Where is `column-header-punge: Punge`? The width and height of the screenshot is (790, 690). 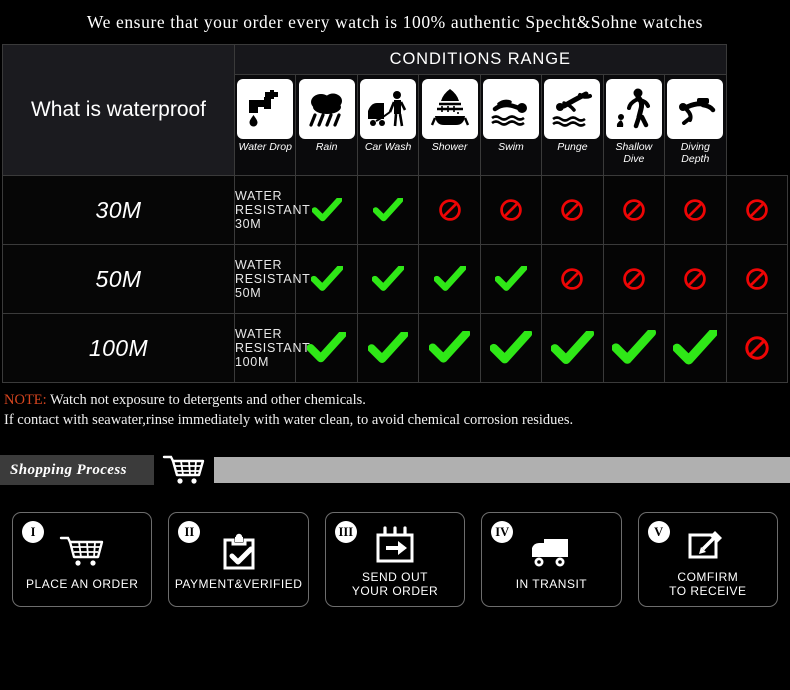
column-header-punge: Punge is located at coordinates (572, 125).